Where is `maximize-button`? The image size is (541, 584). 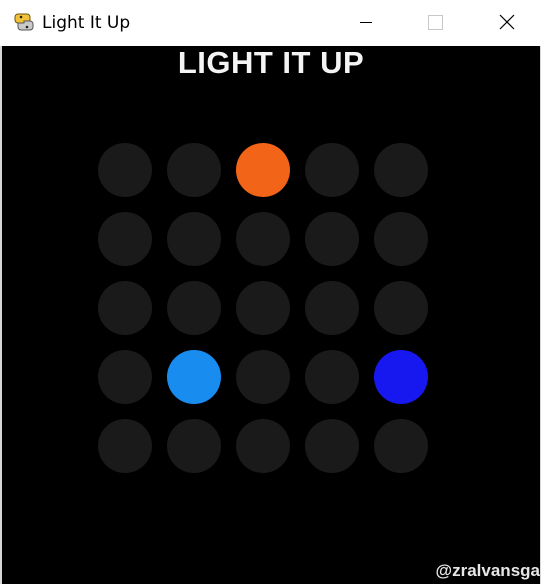
maximize-button is located at coordinates (435, 23).